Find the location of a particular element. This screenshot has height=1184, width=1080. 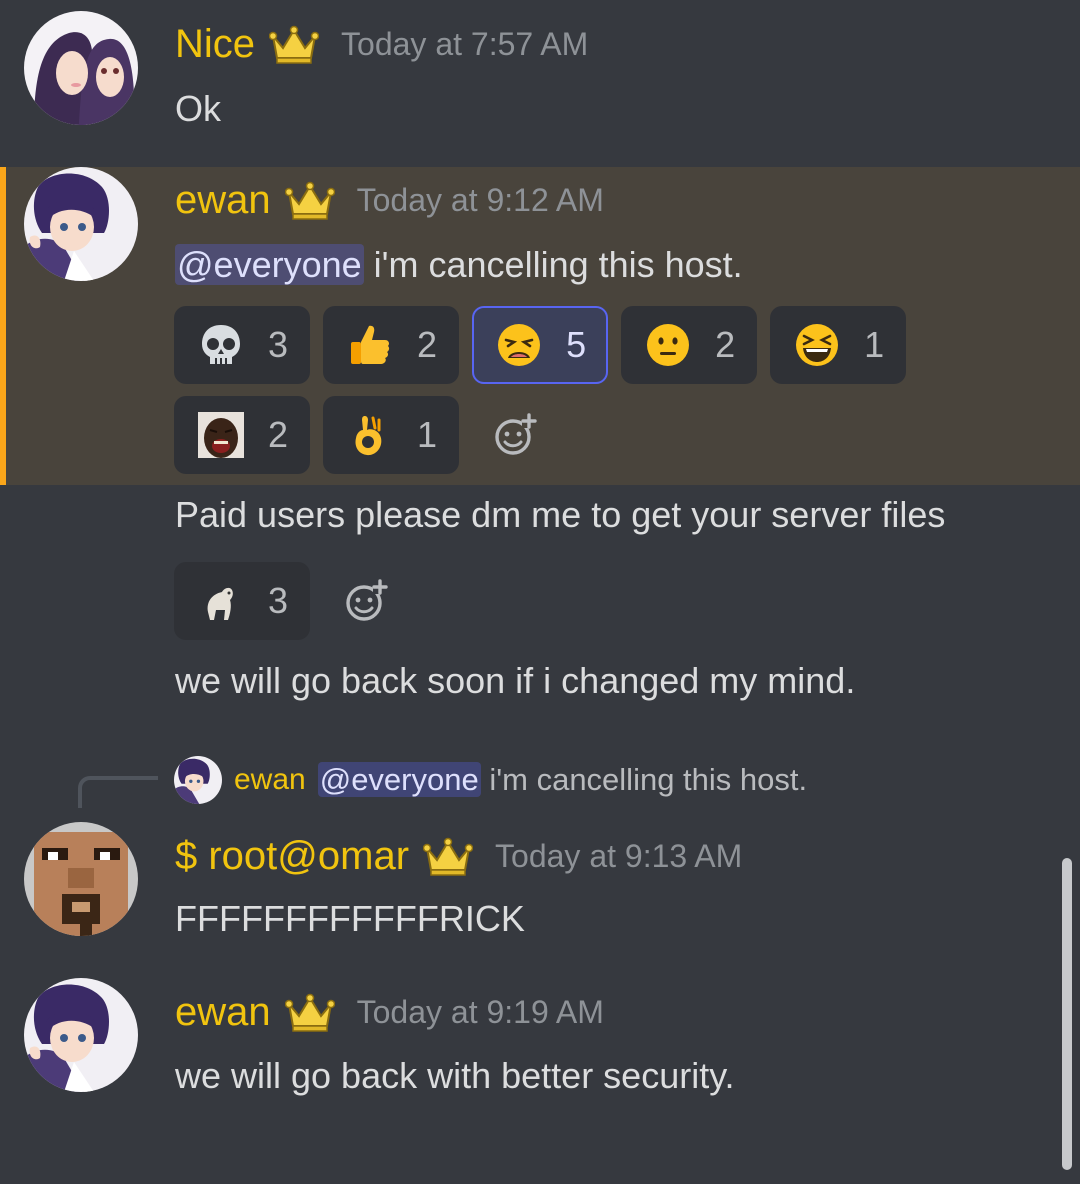

message-header: ewan Today at 9:19 AM is located at coordinates (389, 1012).